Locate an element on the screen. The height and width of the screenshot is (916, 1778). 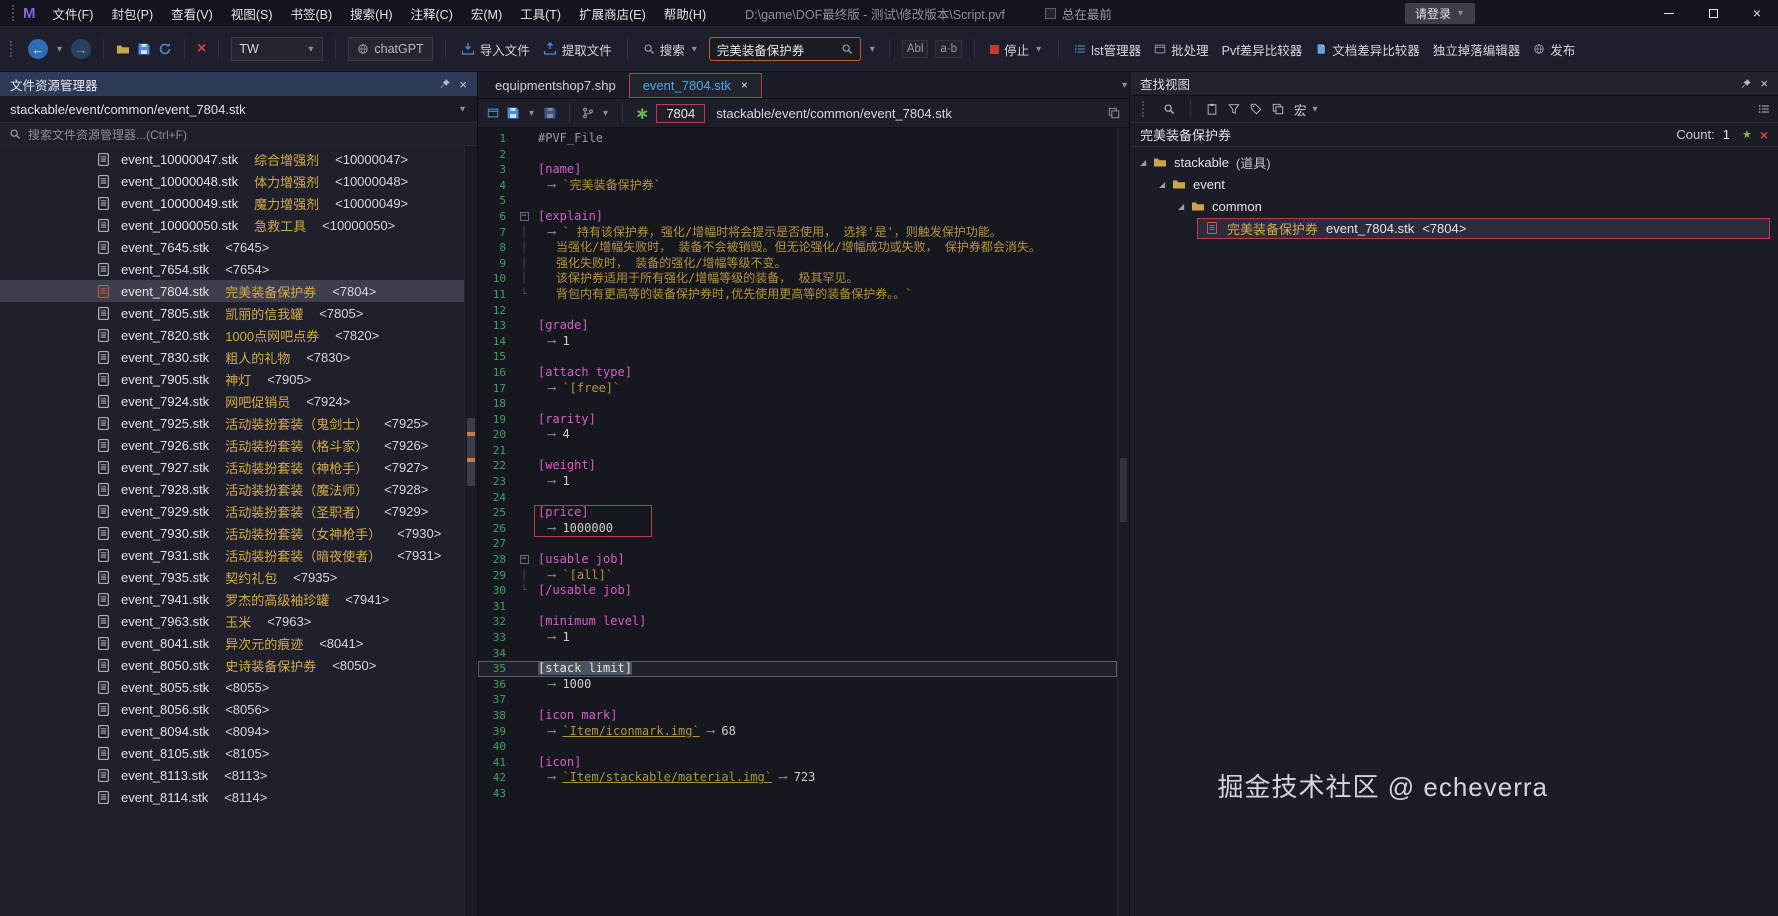
file-row: event_7645.stk <7645> is located at coordinates (238, 247).